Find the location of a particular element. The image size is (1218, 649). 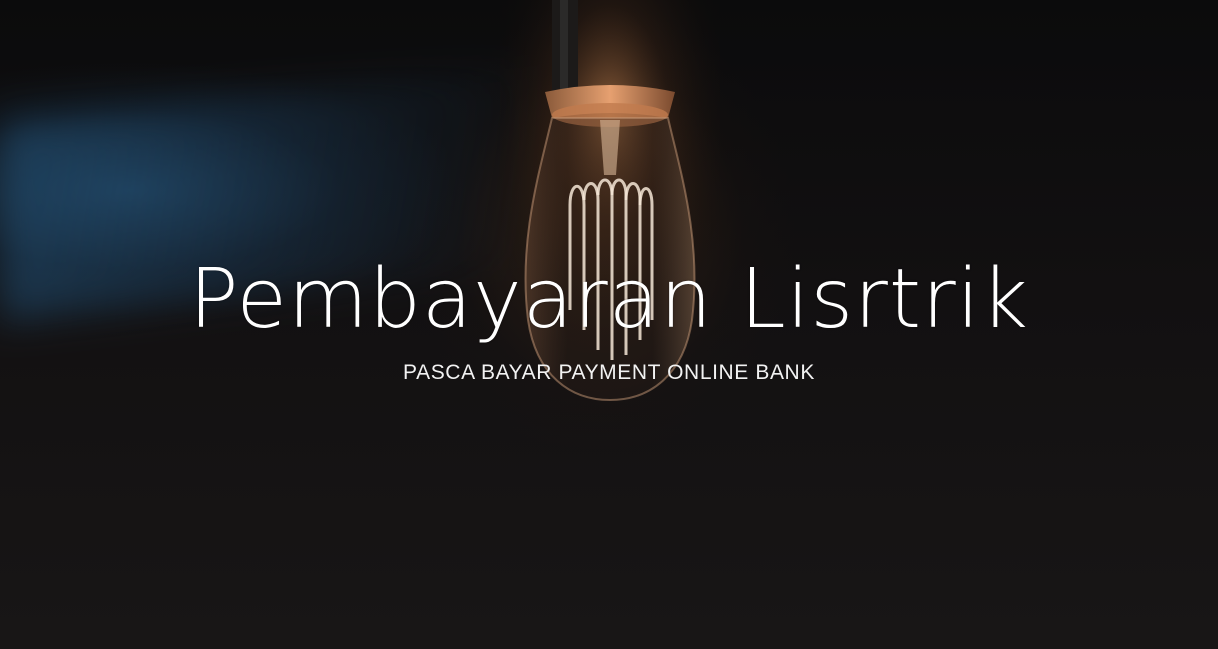

page-title: Pembayaran Lisrtrik is located at coordinates (609, 299).